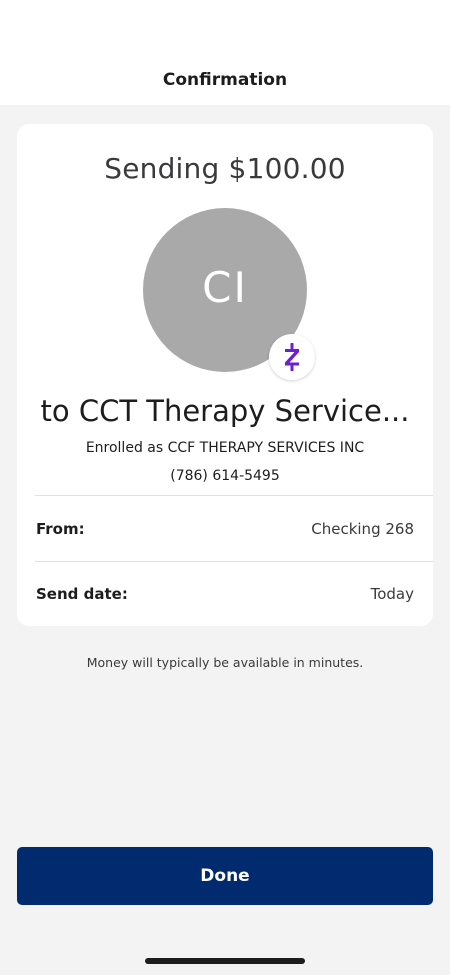  Describe the element at coordinates (225, 168) in the screenshot. I see `sending-amount: Sending $100.00` at that location.